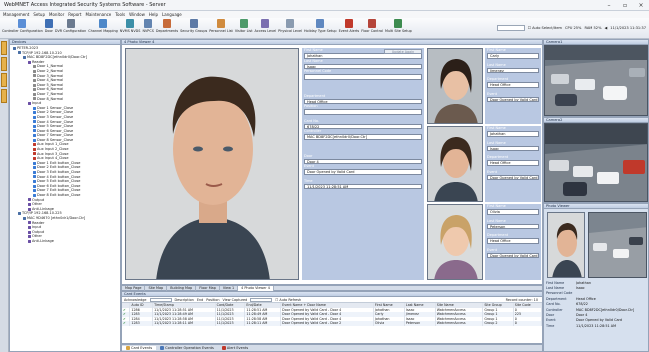 The width and height of the screenshot is (649, 352). Describe the element at coordinates (193, 25) in the screenshot. I see `toolbar-security-groups-button: Security Groups` at that location.